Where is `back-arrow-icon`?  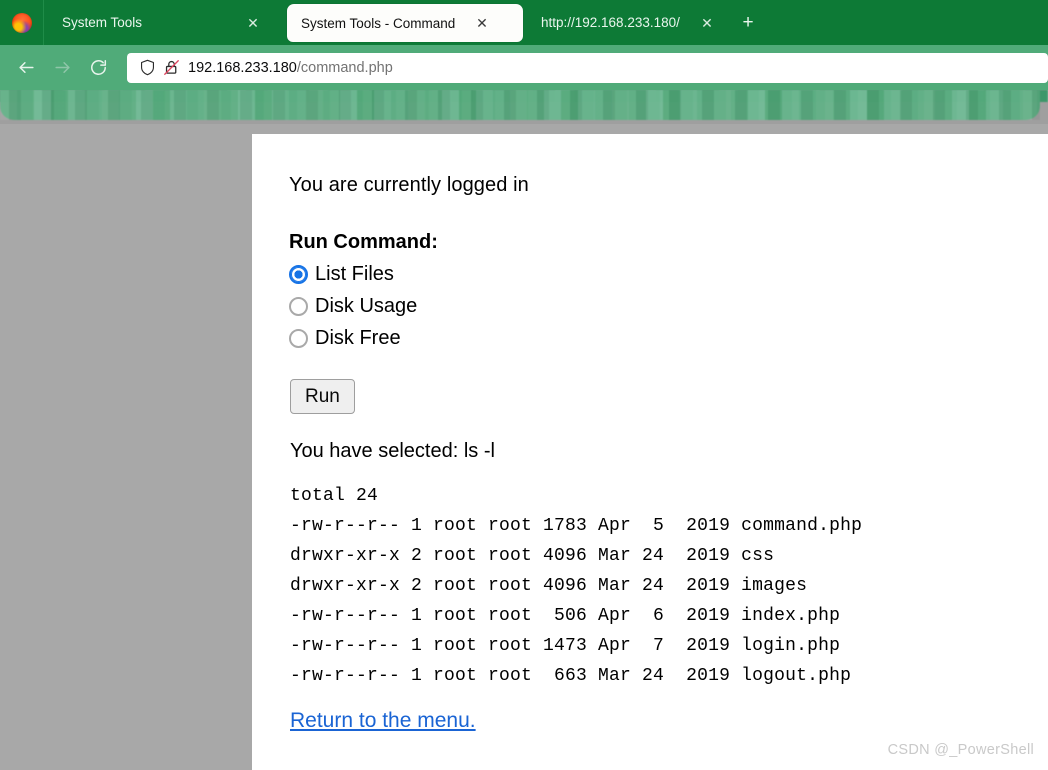 back-arrow-icon is located at coordinates (26, 67).